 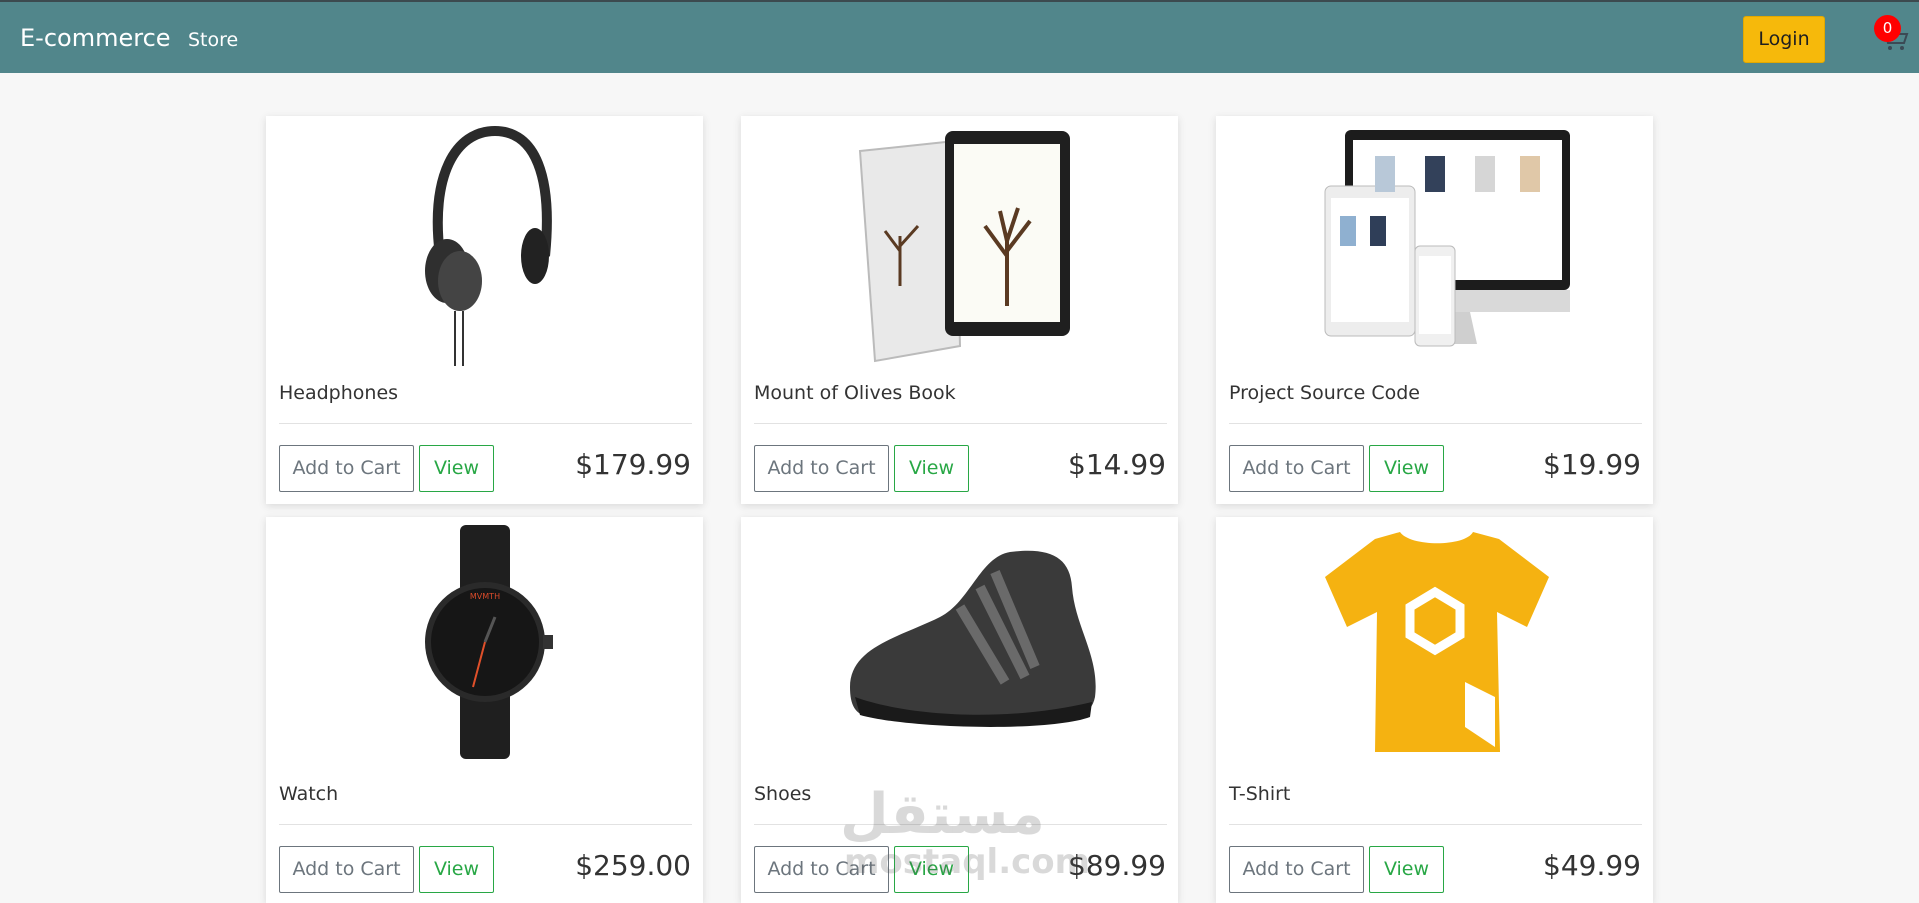 I want to click on login-button: Login, so click(x=1784, y=39).